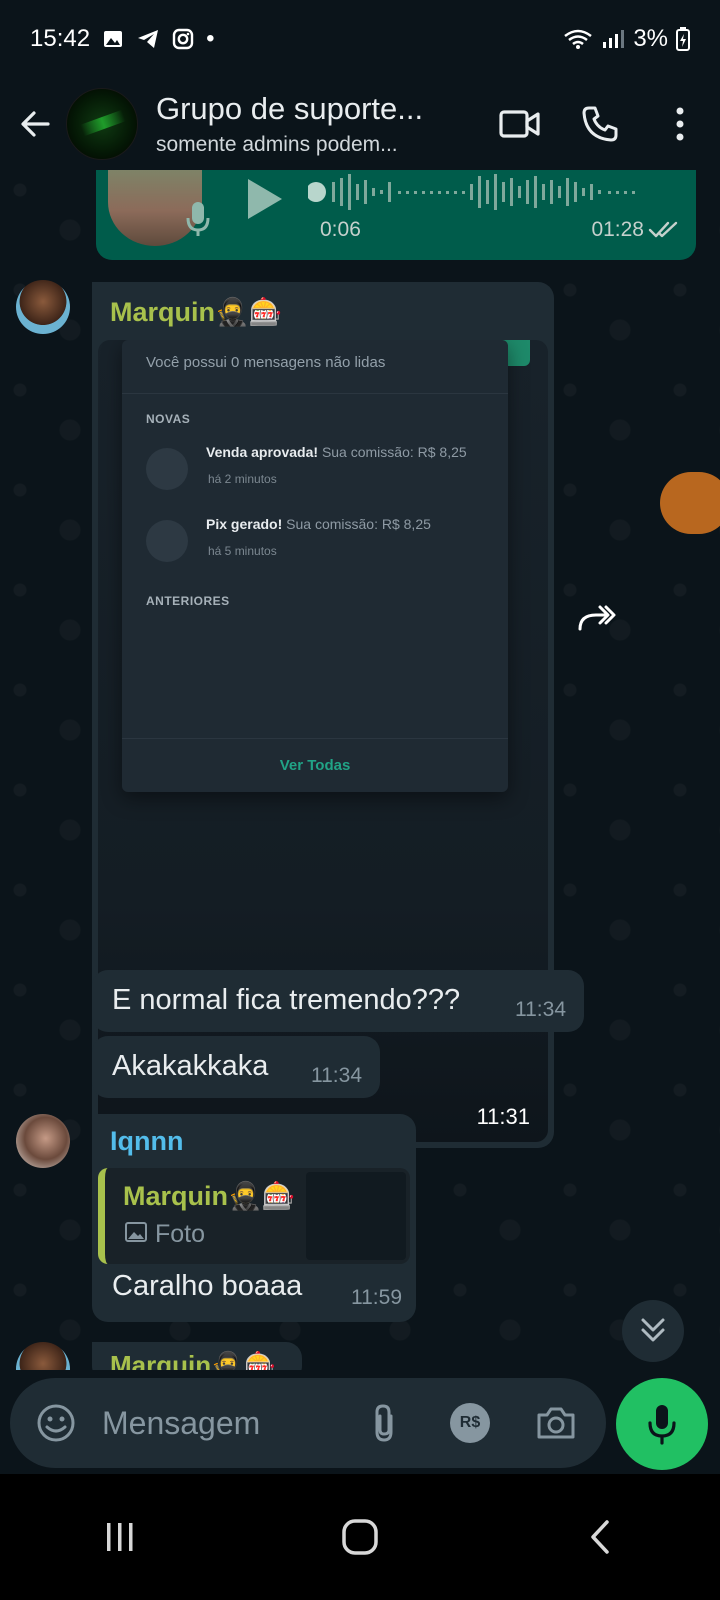 This screenshot has width=720, height=1600. I want to click on message-input-container: Mensagem R$, so click(308, 1423).